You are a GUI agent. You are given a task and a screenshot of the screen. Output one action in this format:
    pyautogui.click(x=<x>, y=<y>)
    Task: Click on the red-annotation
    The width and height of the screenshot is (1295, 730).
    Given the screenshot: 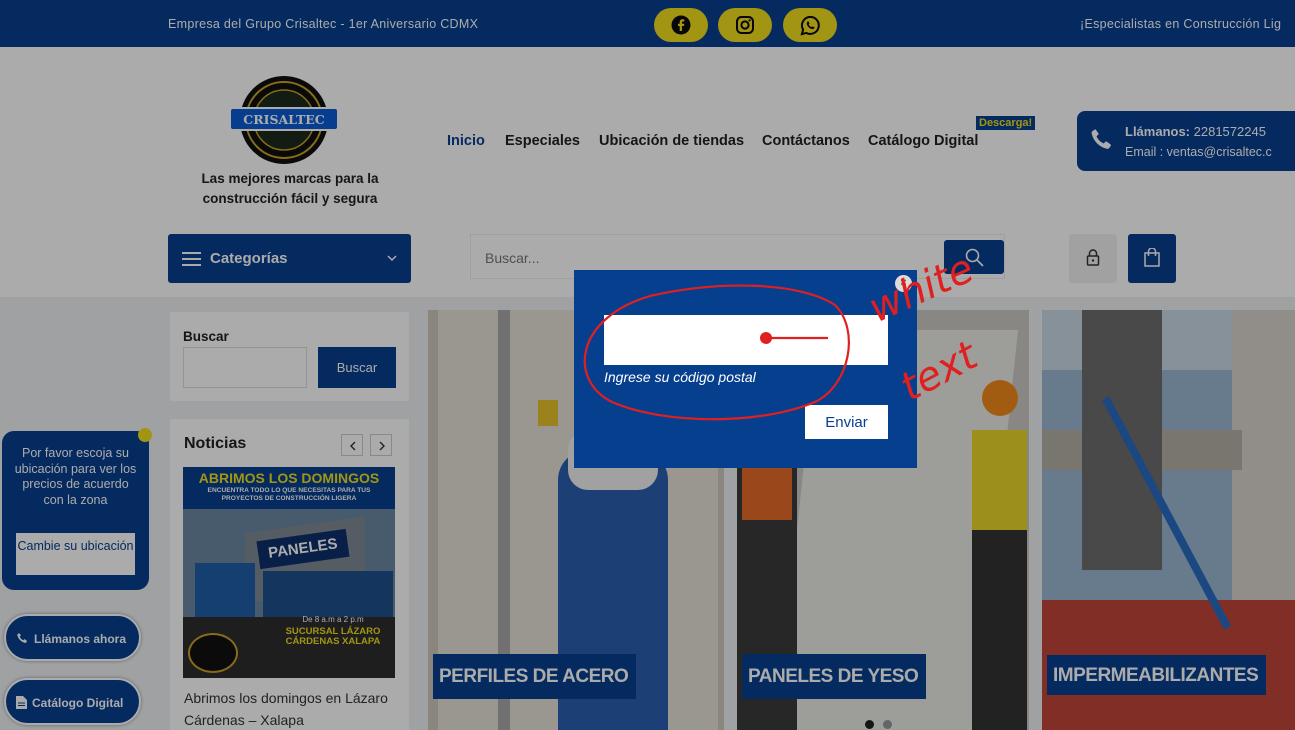 What is the action you would take?
    pyautogui.click(x=716, y=352)
    